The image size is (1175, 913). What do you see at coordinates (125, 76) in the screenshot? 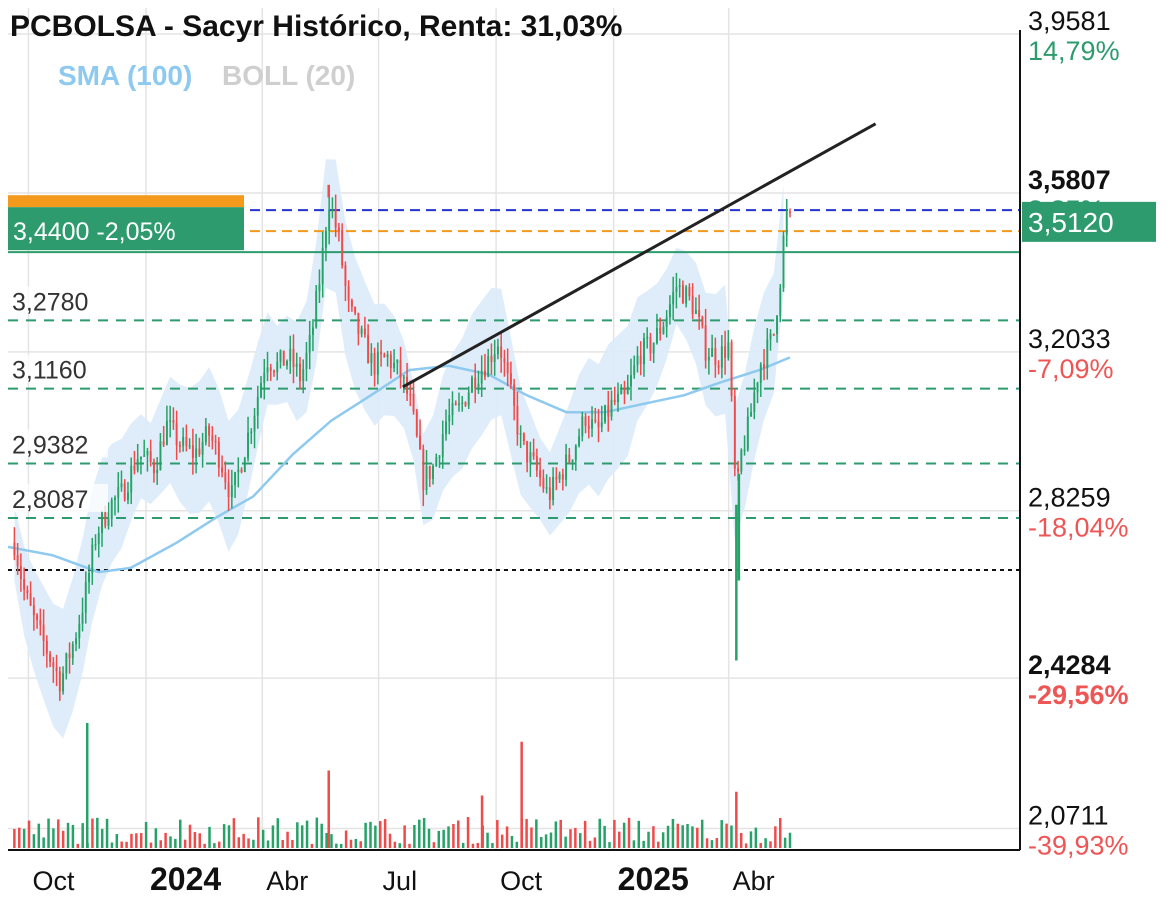
I see `legend-sma: SMA (100)` at bounding box center [125, 76].